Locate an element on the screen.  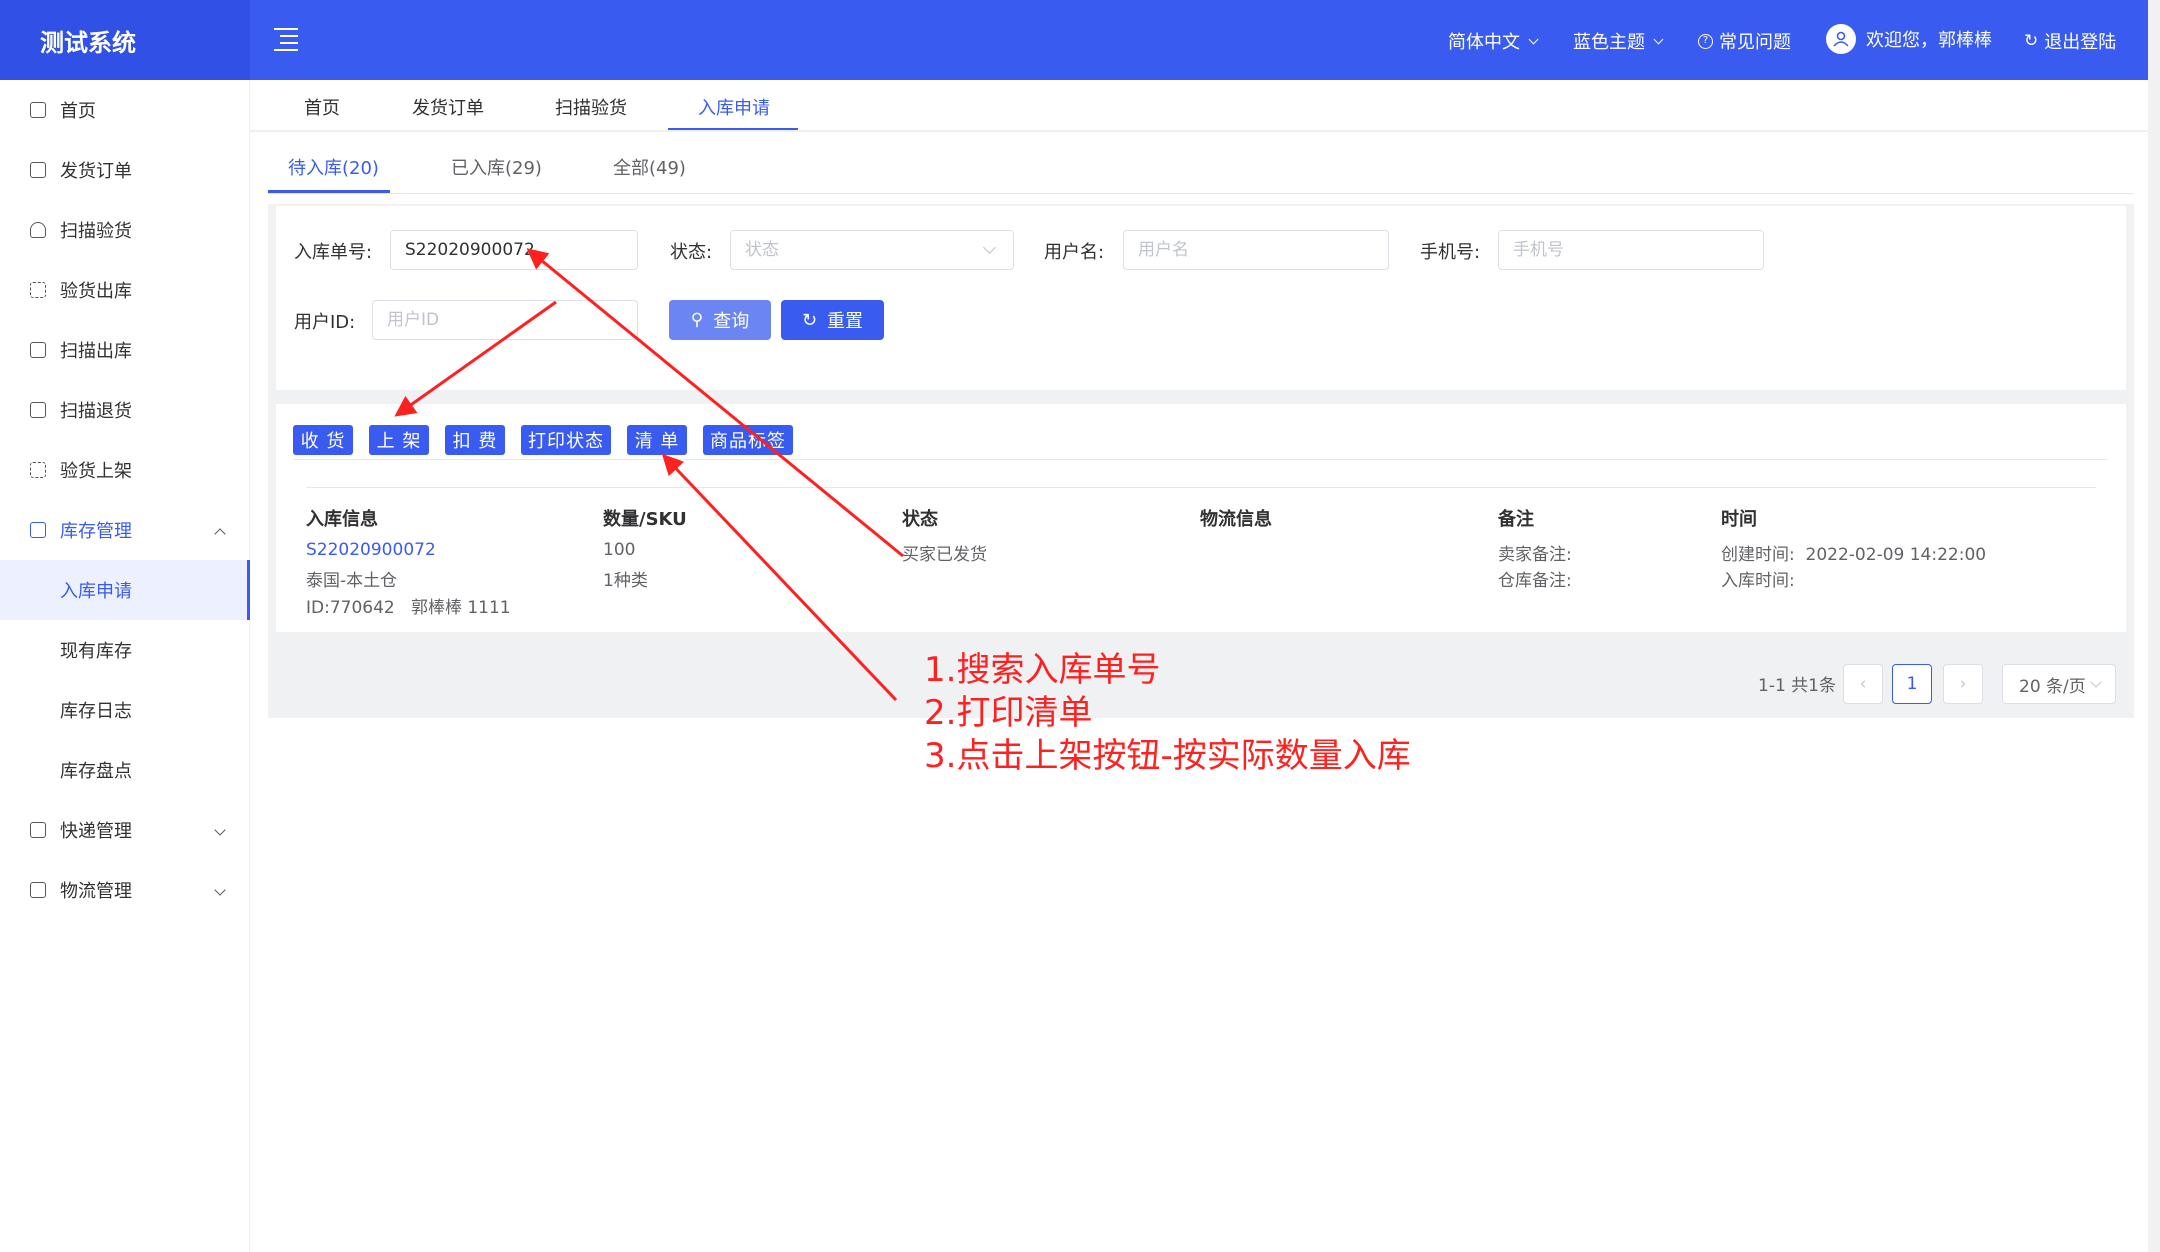
sidebar-item-label: 现有库存 is located at coordinates (96, 651).